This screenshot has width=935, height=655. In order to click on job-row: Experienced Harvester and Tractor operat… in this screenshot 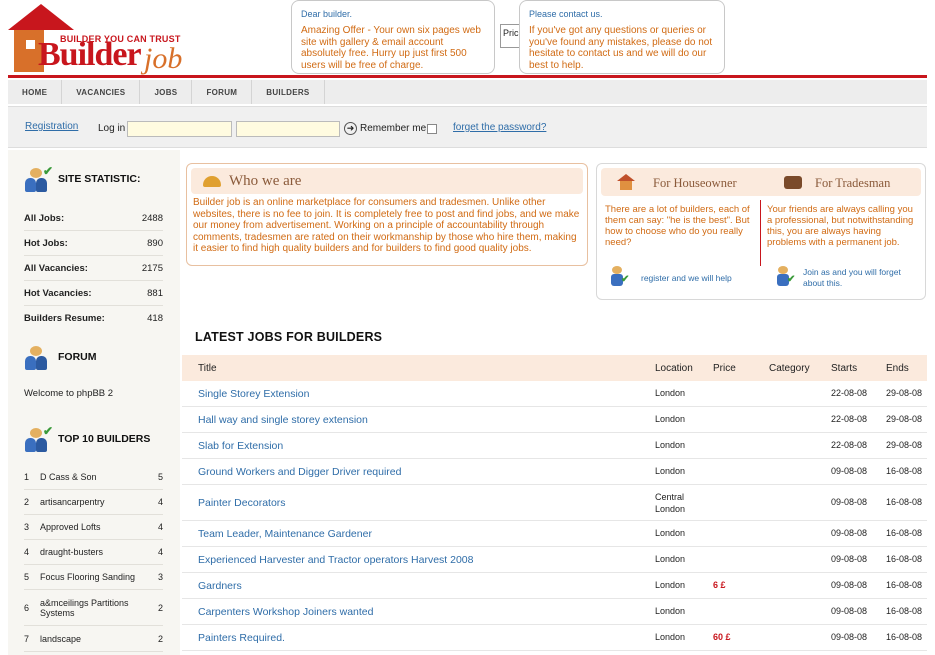, I will do `click(554, 560)`.